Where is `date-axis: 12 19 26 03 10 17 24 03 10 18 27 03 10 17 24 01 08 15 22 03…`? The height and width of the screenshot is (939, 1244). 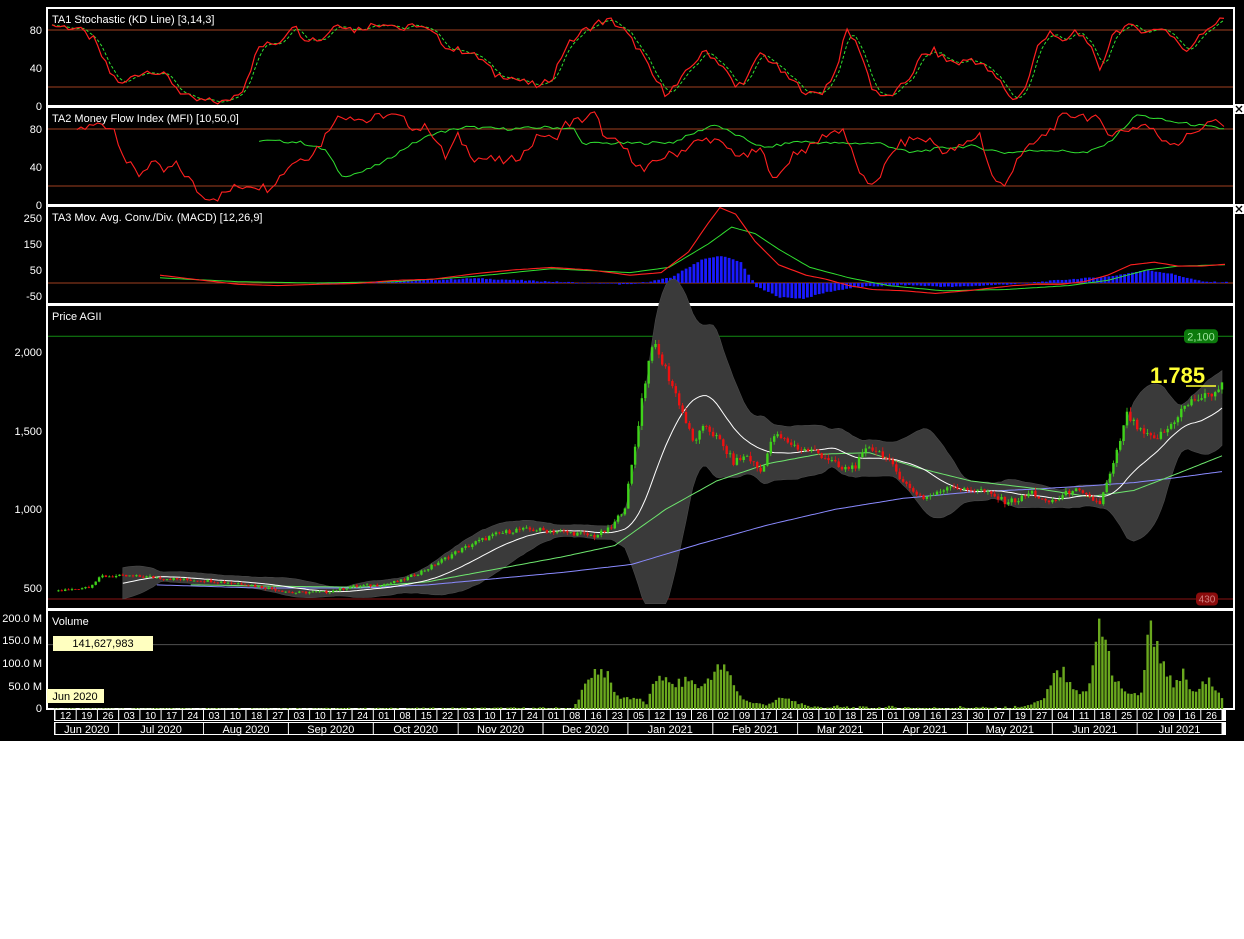 date-axis: 12 19 26 03 10 17 24 03 10 18 27 03 10 17 24 01 08 15 22 03… is located at coordinates (640, 722).